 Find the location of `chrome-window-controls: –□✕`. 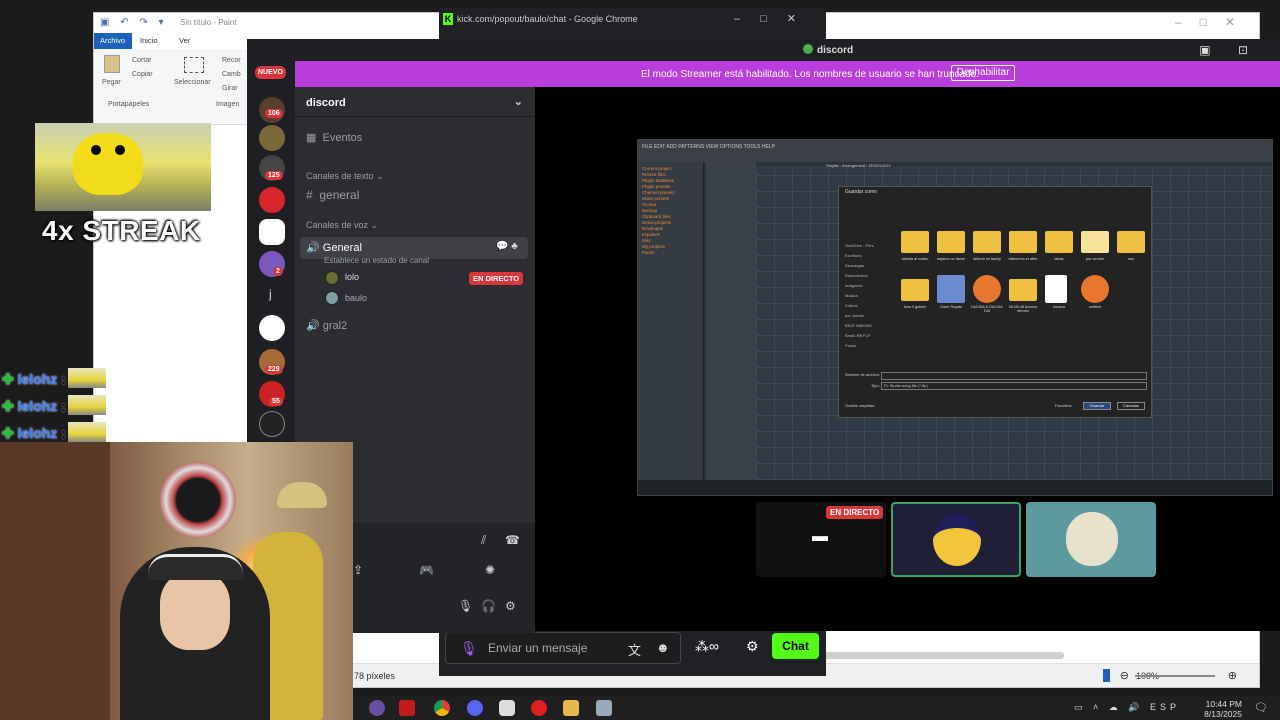

chrome-window-controls: –□✕ is located at coordinates (775, 18).